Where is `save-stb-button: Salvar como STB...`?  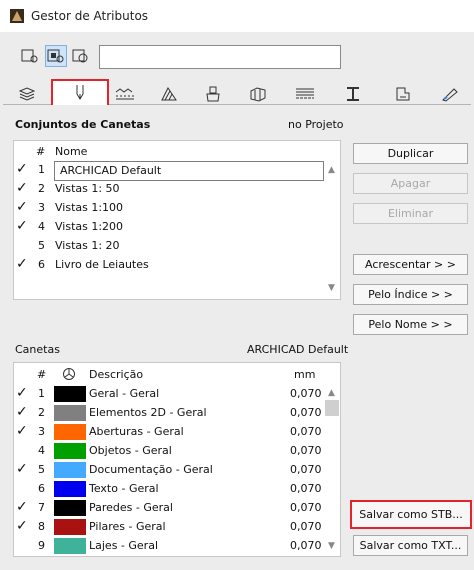 save-stb-button: Salvar como STB... is located at coordinates (411, 514).